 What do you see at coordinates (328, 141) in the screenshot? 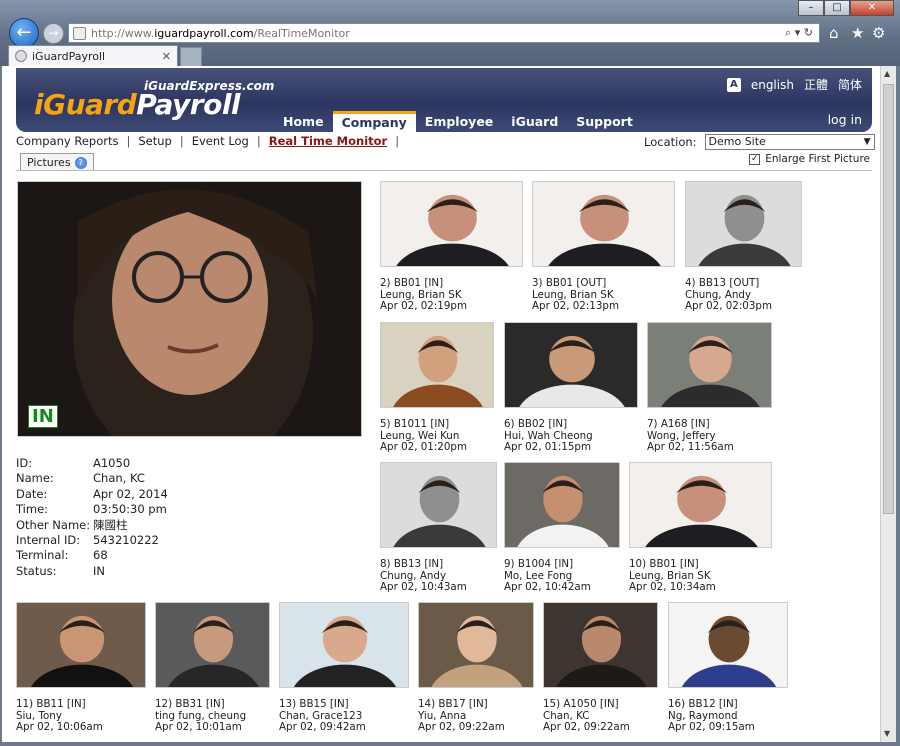
I see `subnav-real-time-monitor: Real Time Monitor` at bounding box center [328, 141].